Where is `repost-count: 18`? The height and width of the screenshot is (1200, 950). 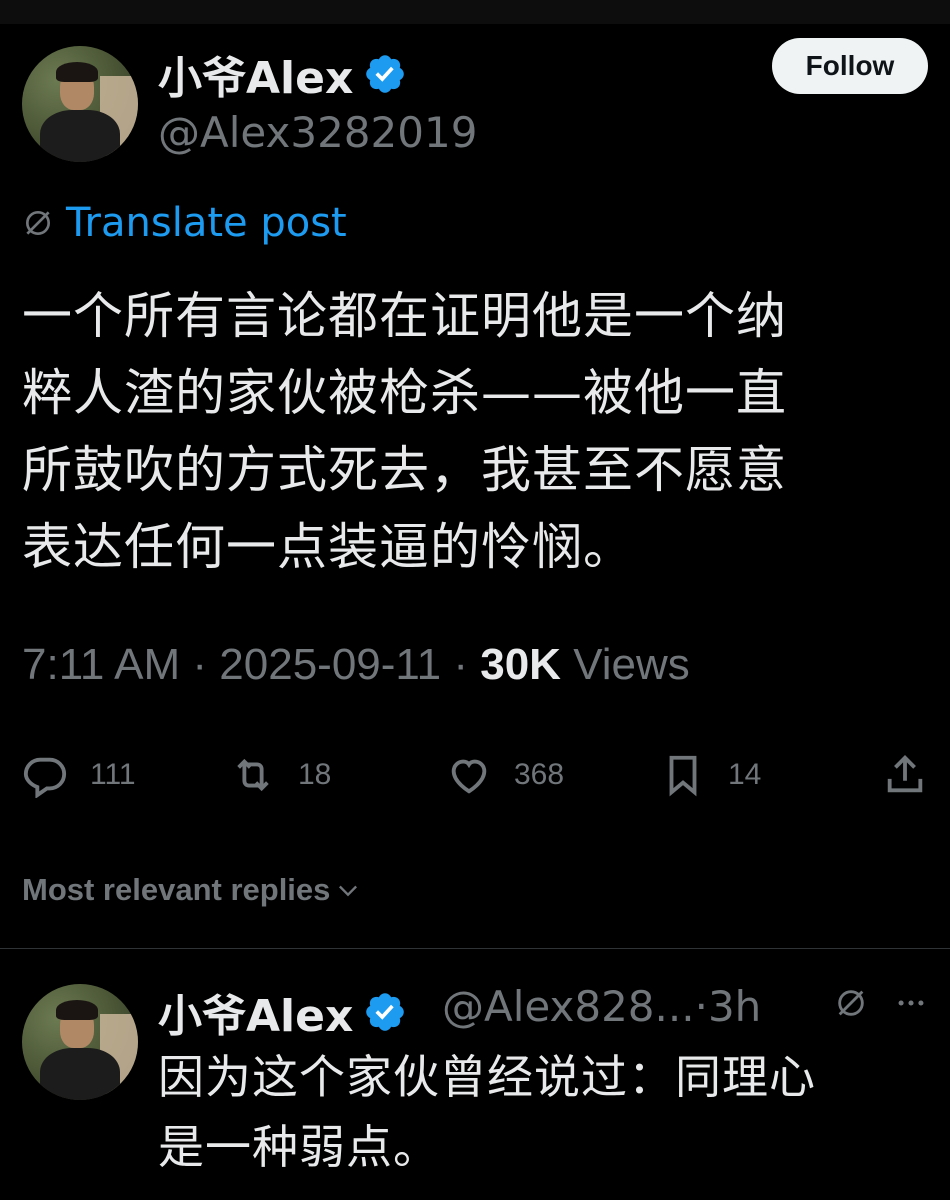 repost-count: 18 is located at coordinates (315, 774).